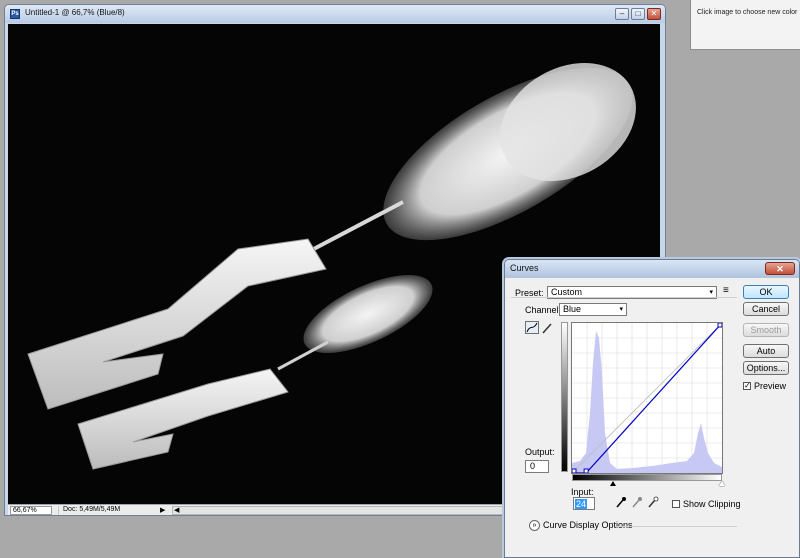 Image resolution: width=800 pixels, height=558 pixels. I want to click on small-brush-bristles, so click(368, 314).